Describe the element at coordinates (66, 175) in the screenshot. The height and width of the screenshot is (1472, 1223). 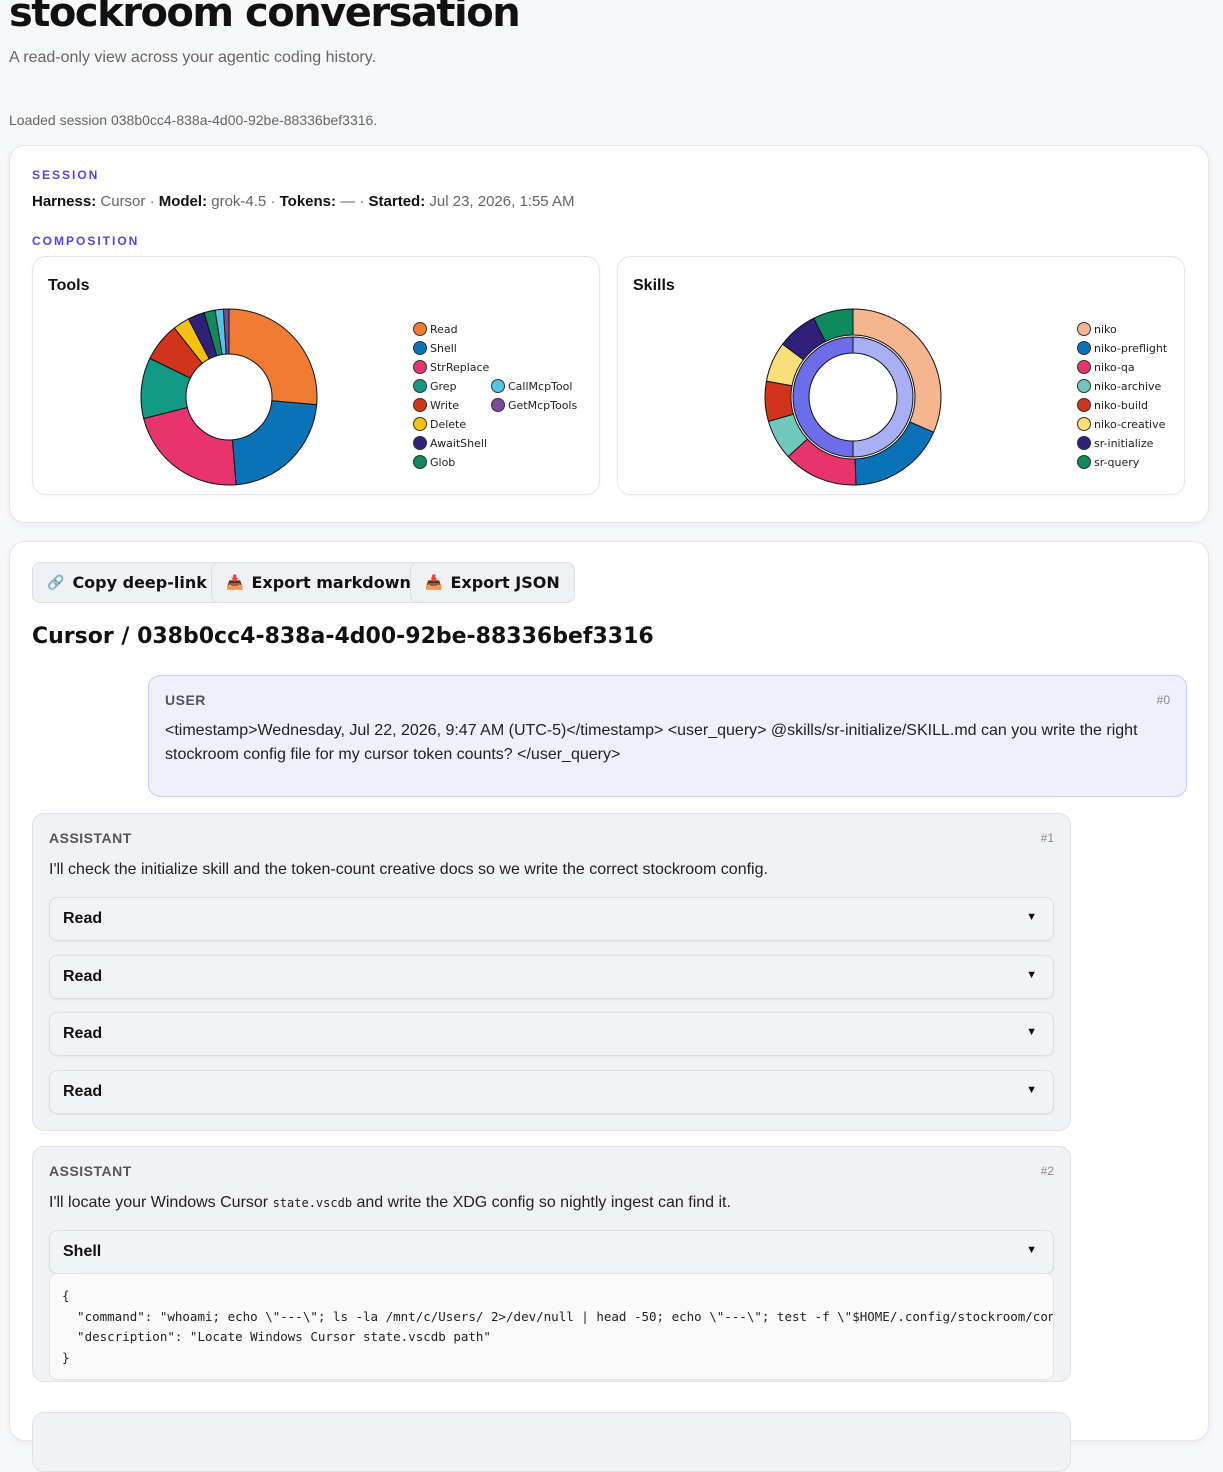
I see `session-section-label: SESSION` at that location.